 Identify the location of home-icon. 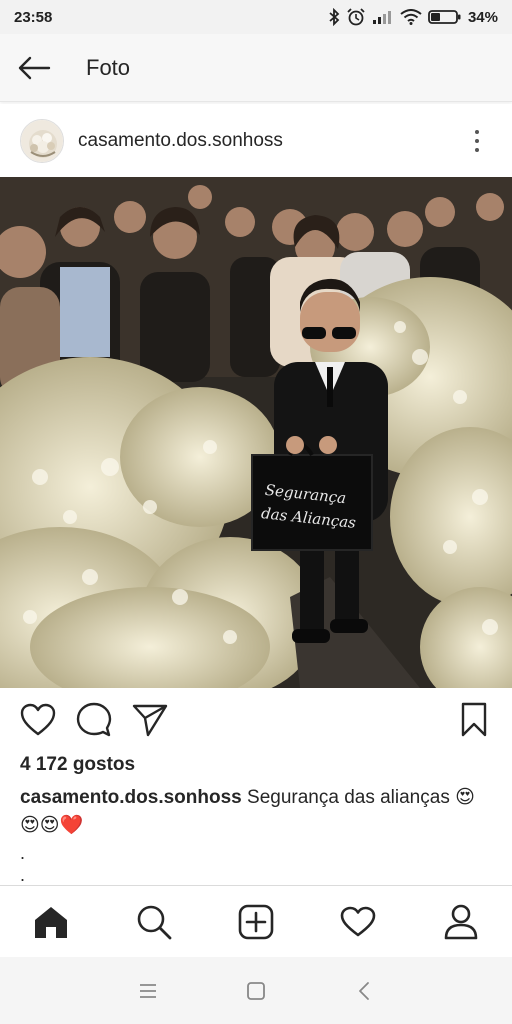
(51, 922).